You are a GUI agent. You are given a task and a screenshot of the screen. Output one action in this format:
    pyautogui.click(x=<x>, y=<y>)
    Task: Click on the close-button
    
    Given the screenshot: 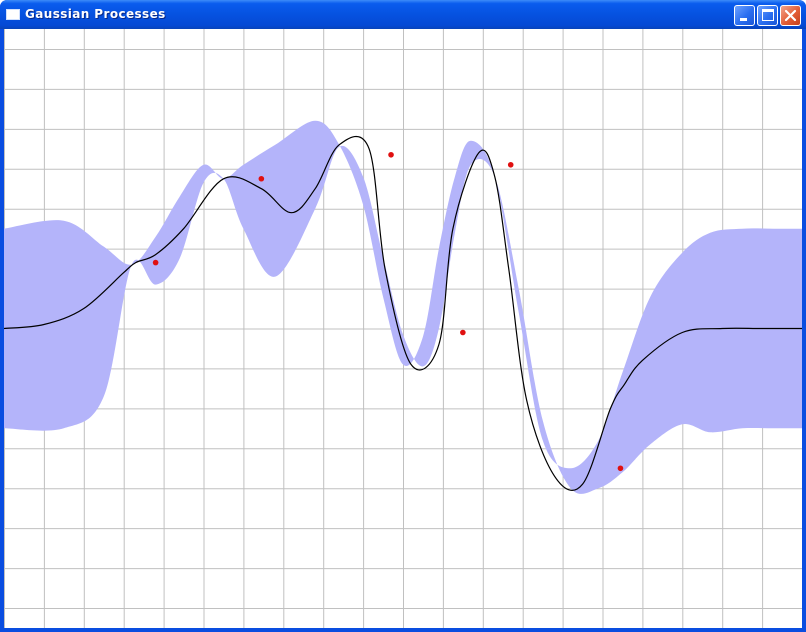 What is the action you would take?
    pyautogui.click(x=790, y=15)
    